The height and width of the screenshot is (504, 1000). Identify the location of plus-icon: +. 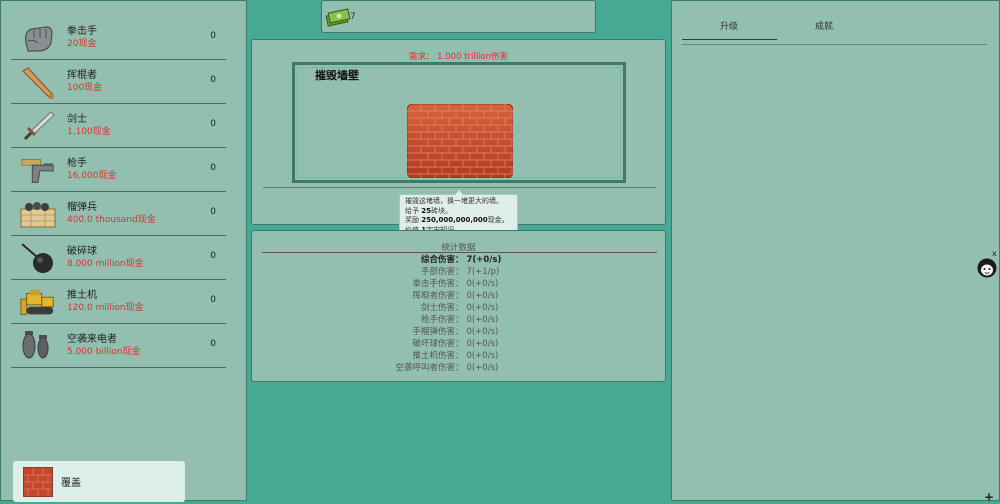
(989, 497).